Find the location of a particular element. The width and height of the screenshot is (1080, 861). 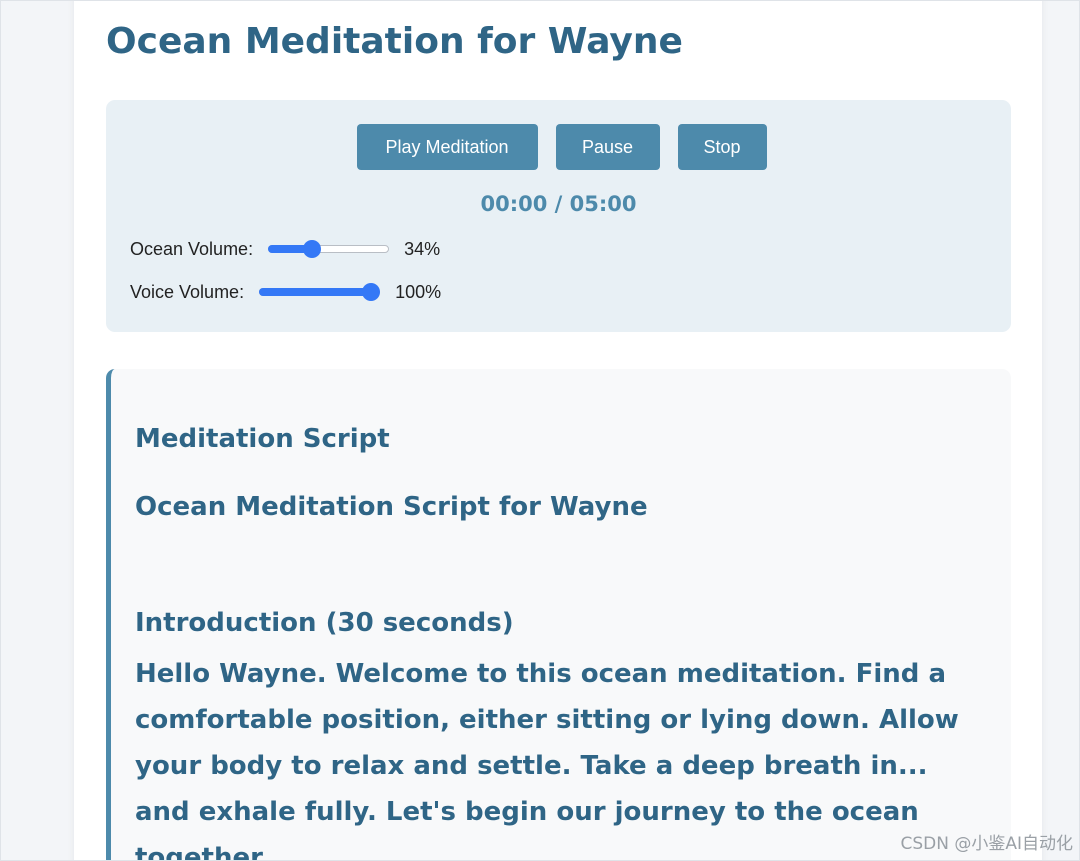

voice-volume-label: Voice Volume: is located at coordinates (187, 291).